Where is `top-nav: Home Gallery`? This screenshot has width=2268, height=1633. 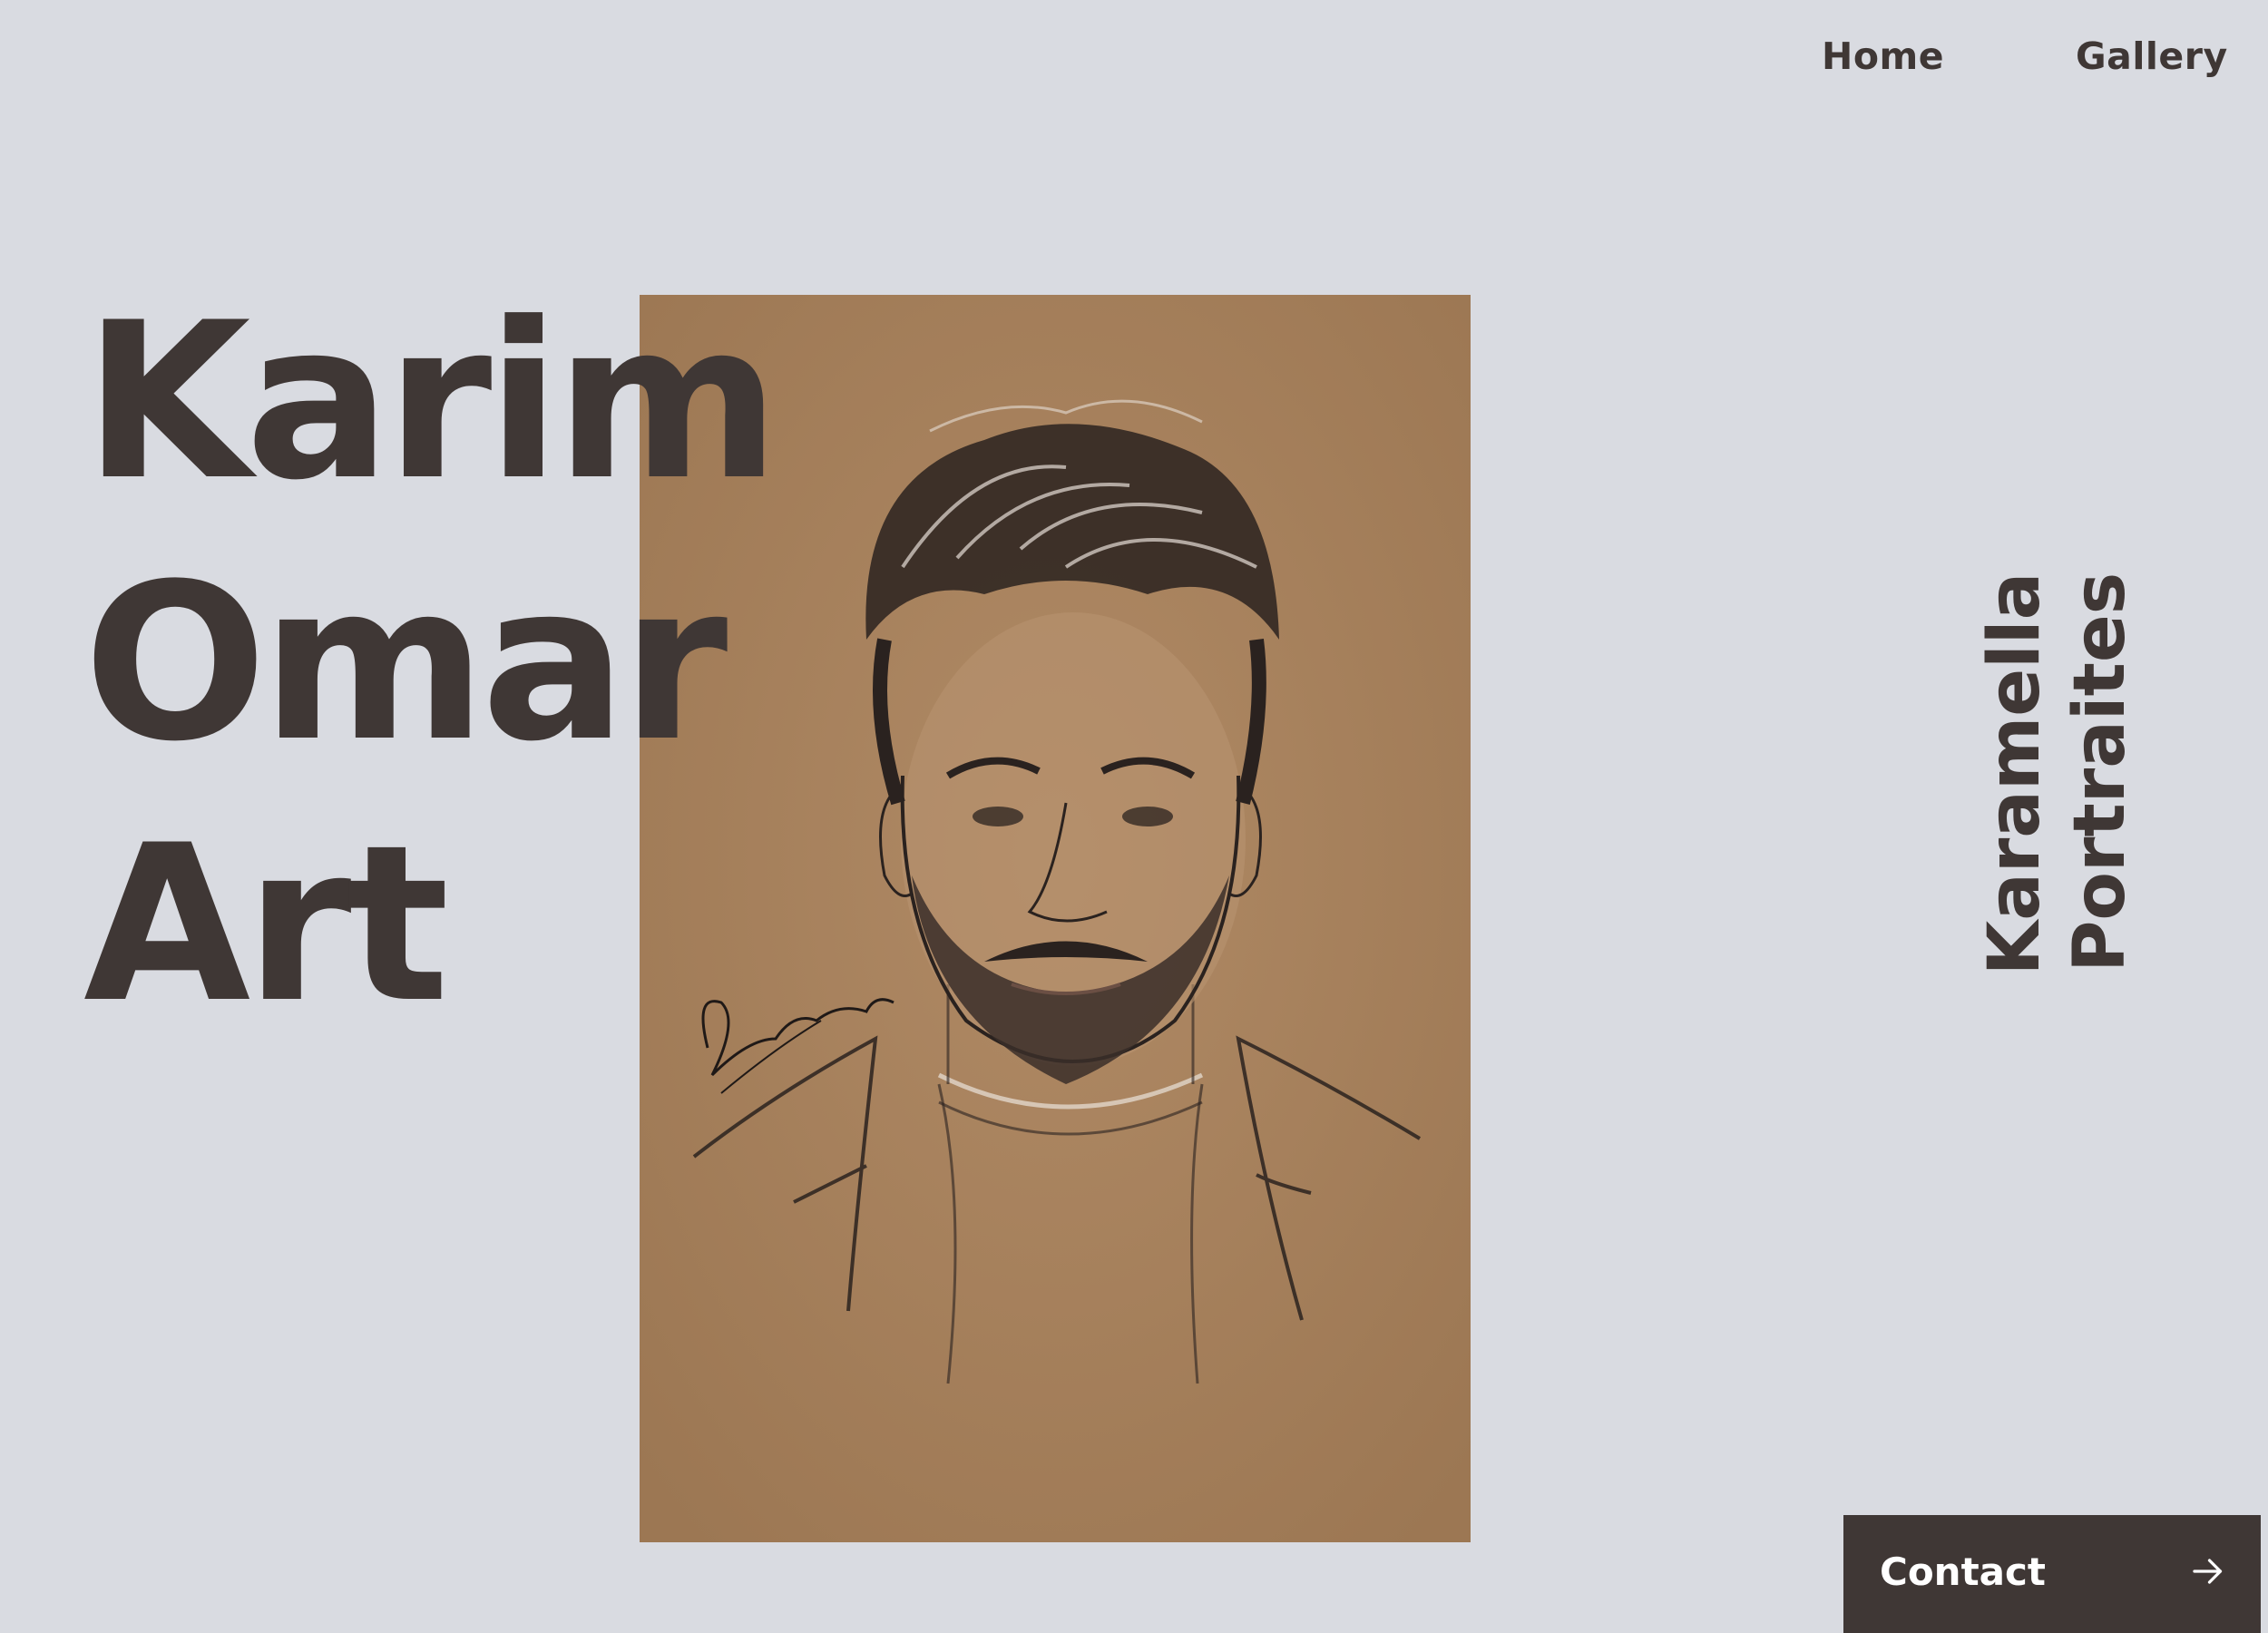
top-nav: Home Gallery is located at coordinates (1134, 57).